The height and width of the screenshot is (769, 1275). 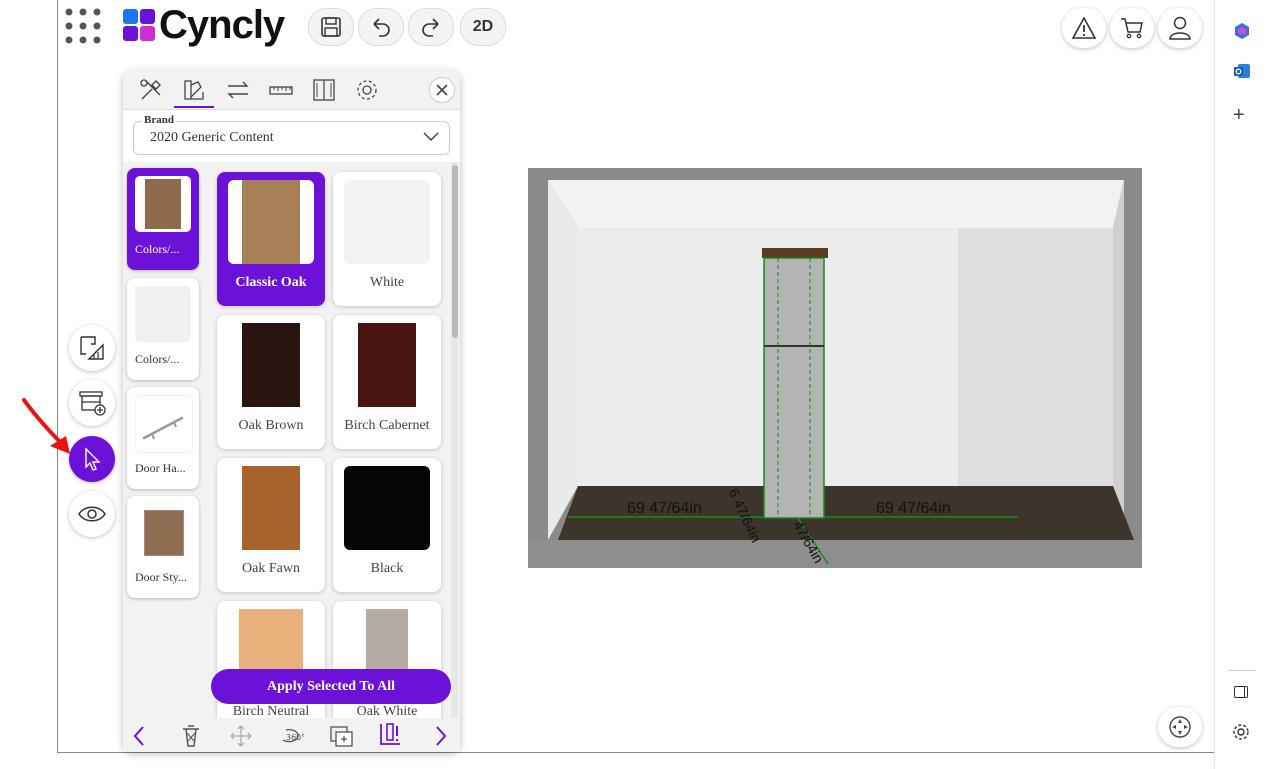 I want to click on rotate-360-icon: 360°, so click(x=291, y=736).